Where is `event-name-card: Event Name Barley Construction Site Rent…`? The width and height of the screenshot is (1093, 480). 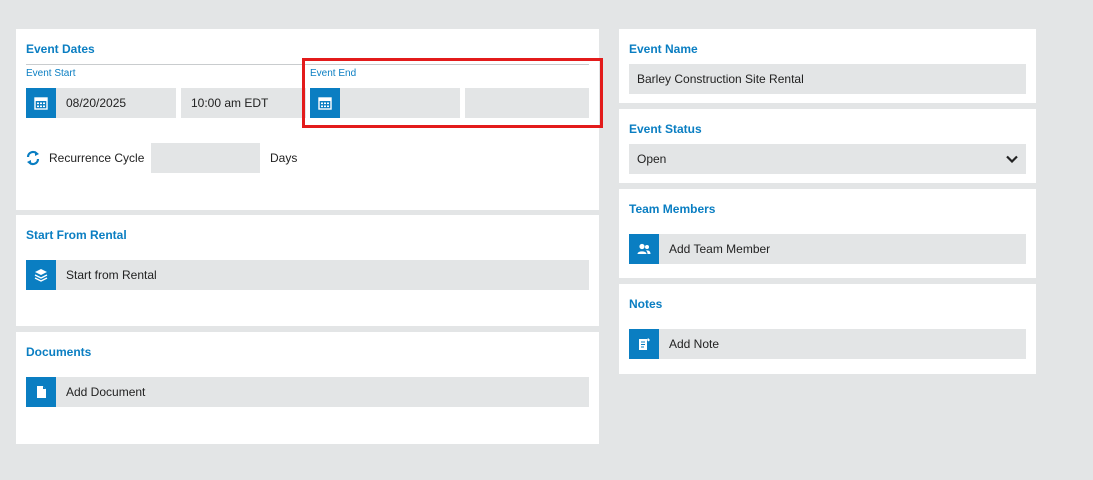 event-name-card: Event Name Barley Construction Site Rent… is located at coordinates (827, 66).